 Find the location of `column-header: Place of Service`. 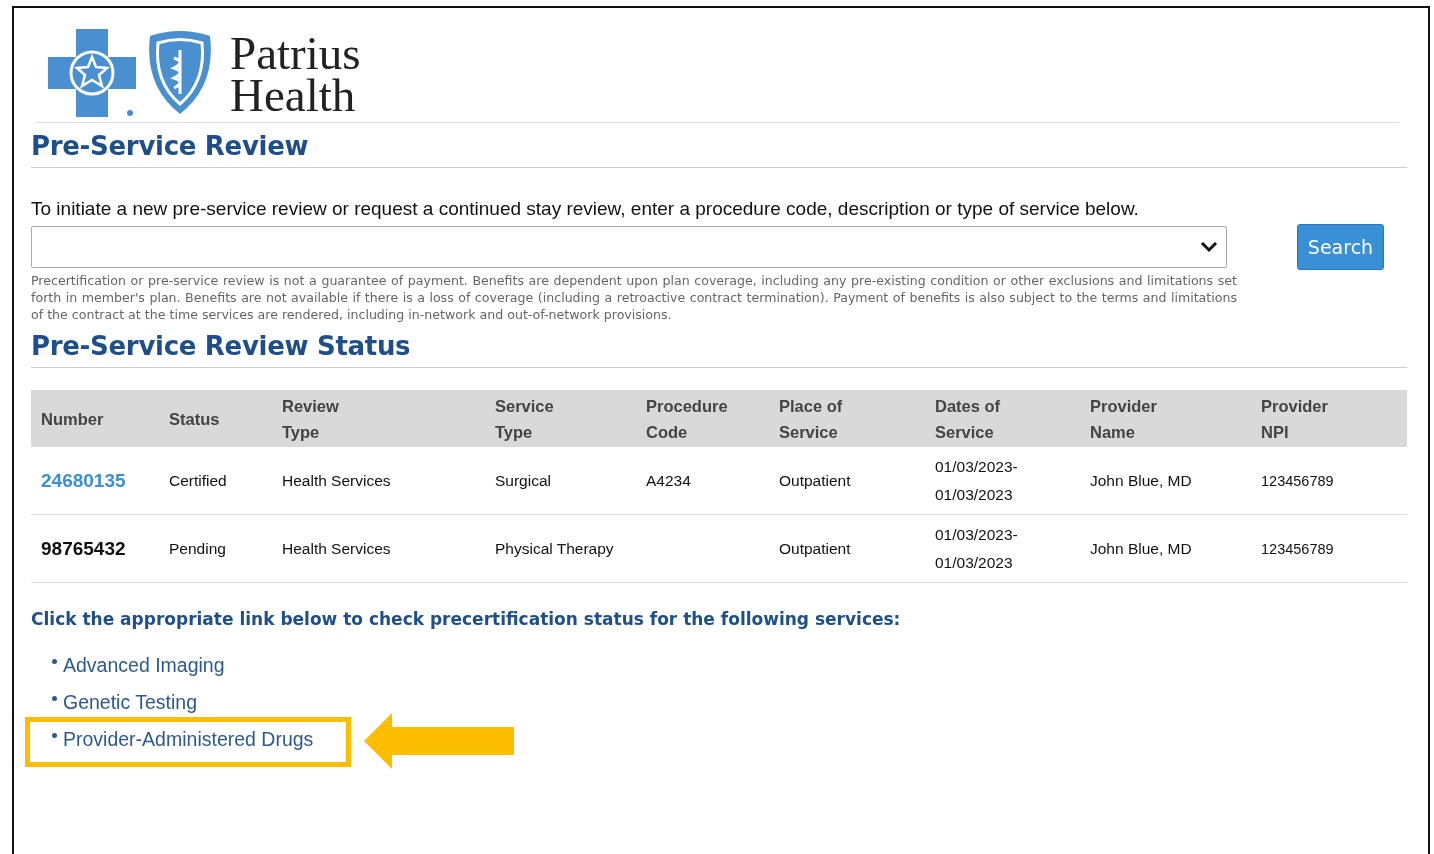

column-header: Place of Service is located at coordinates (811, 419).